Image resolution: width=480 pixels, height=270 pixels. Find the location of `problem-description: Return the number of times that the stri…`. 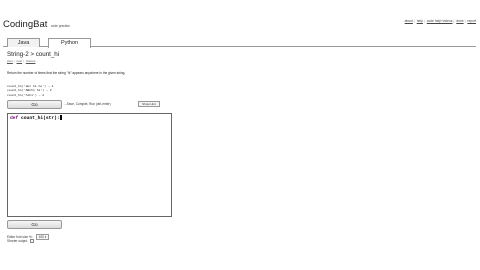

problem-description: Return the number of times that the stri… is located at coordinates (66, 73).